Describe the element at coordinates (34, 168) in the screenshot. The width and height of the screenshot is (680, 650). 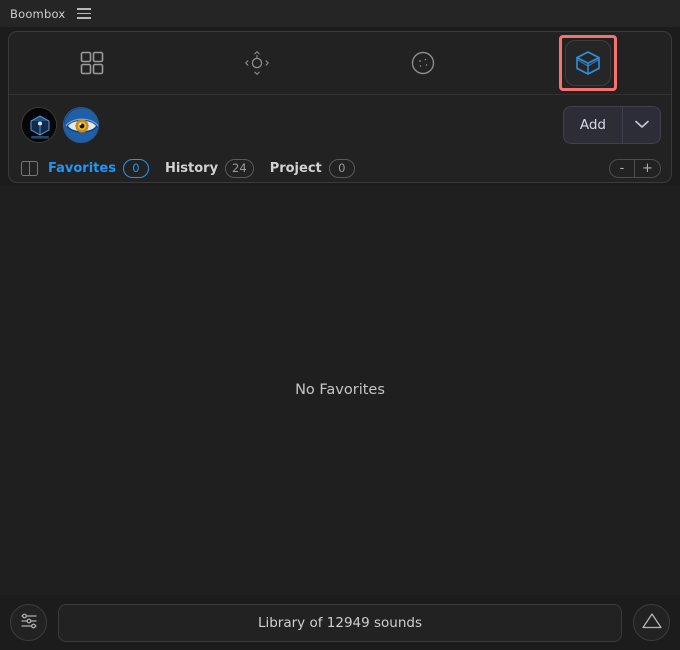
I see `panel-right-half` at that location.